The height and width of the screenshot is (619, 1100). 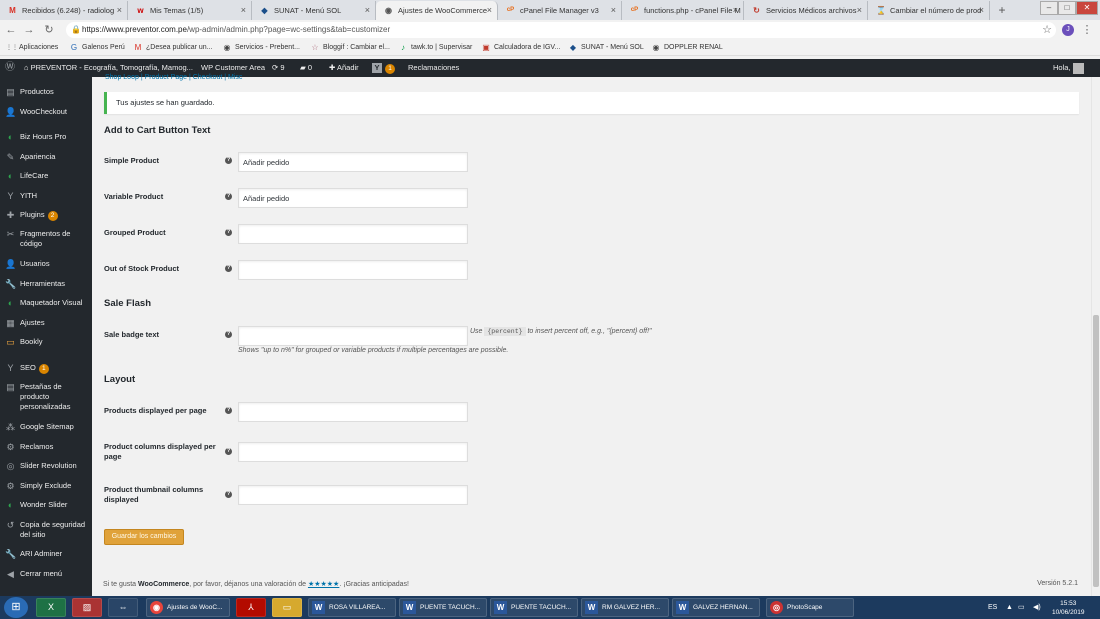 What do you see at coordinates (323, 584) in the screenshot?
I see `rating-stars-link: ★★★★★` at bounding box center [323, 584].